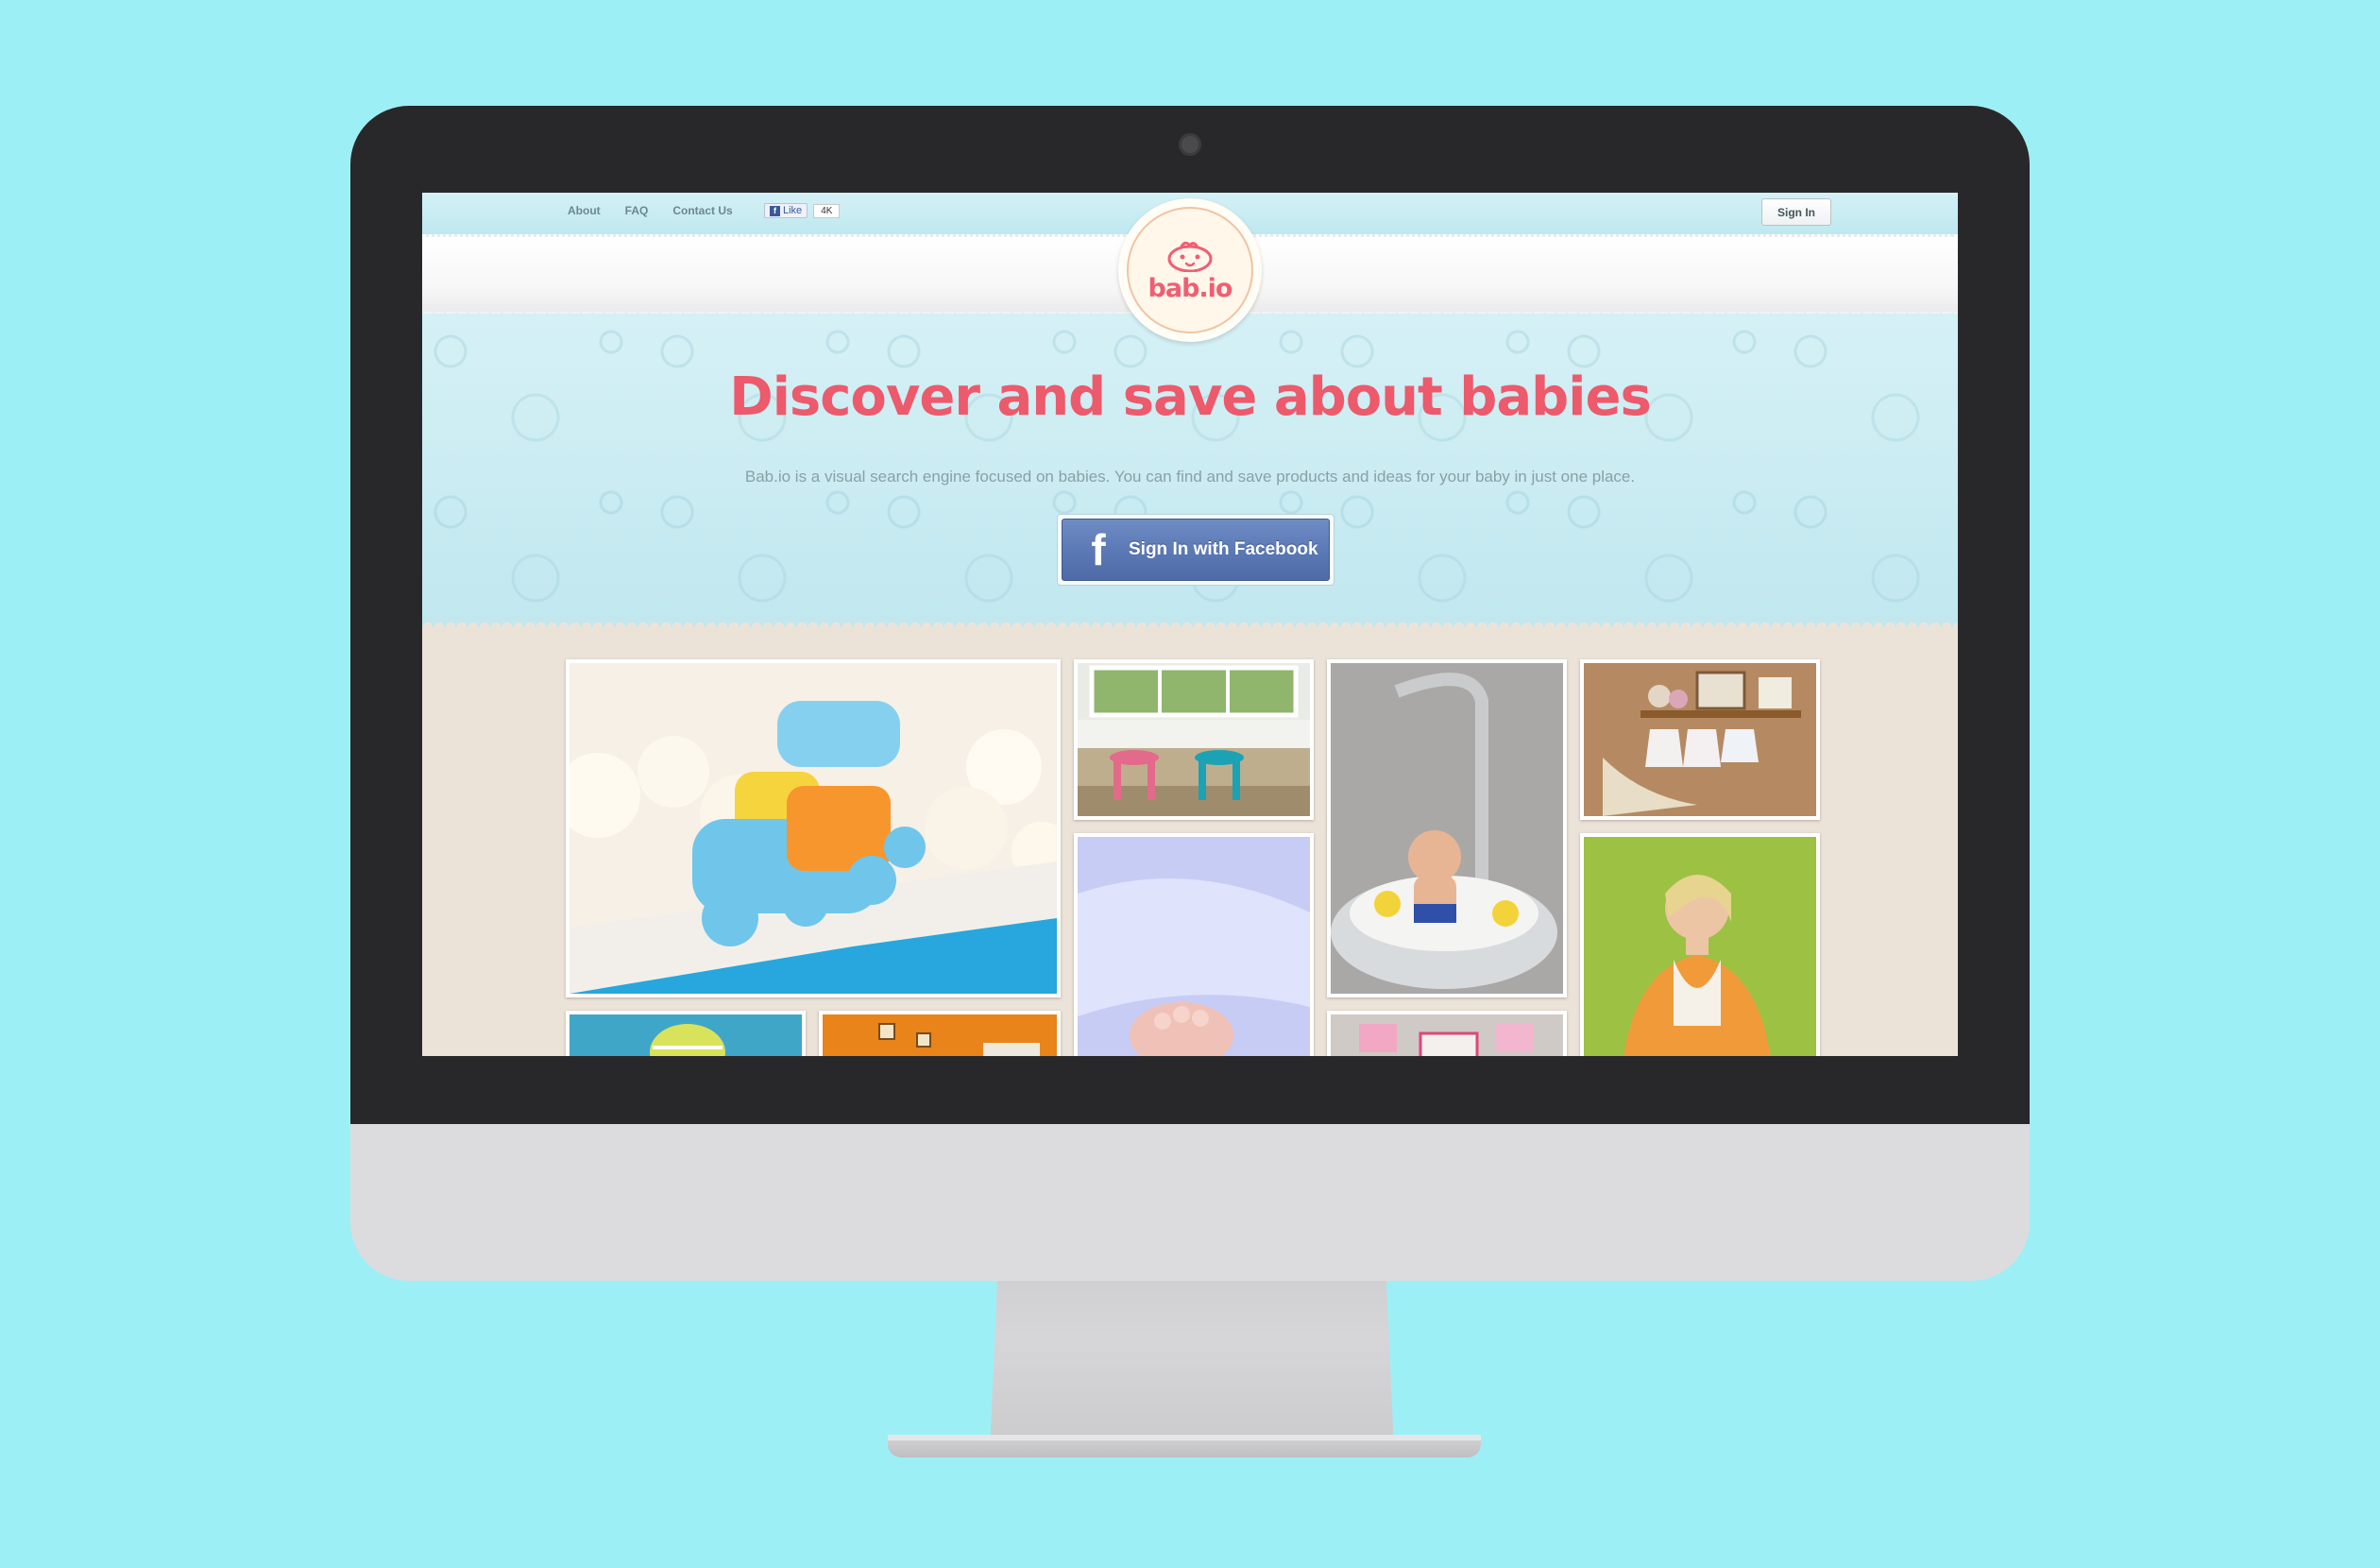  I want to click on toy-train-cake-photo, so click(813, 828).